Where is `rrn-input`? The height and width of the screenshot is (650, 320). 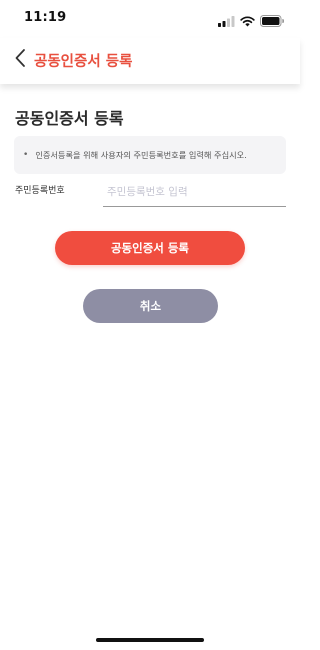
rrn-input is located at coordinates (194, 192).